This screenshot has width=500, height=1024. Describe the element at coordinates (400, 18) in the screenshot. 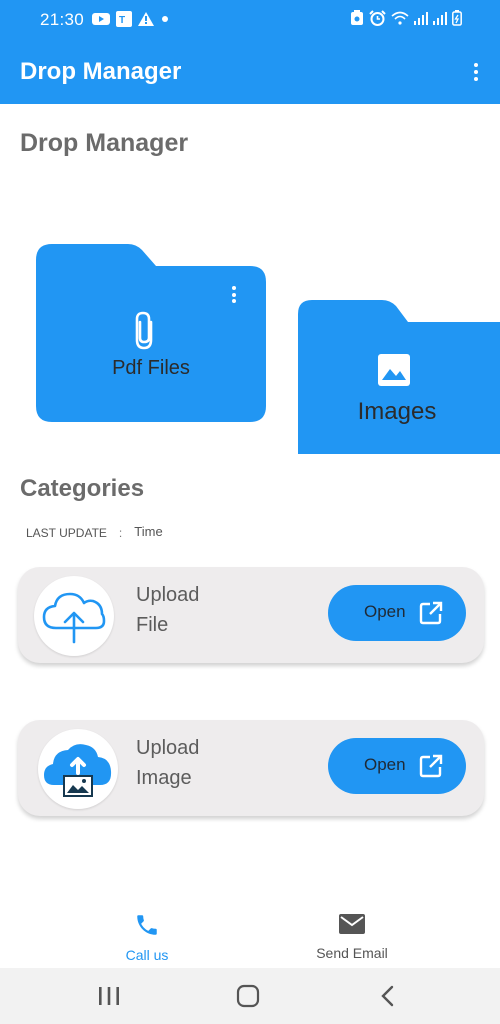

I see `wifi-icon` at that location.